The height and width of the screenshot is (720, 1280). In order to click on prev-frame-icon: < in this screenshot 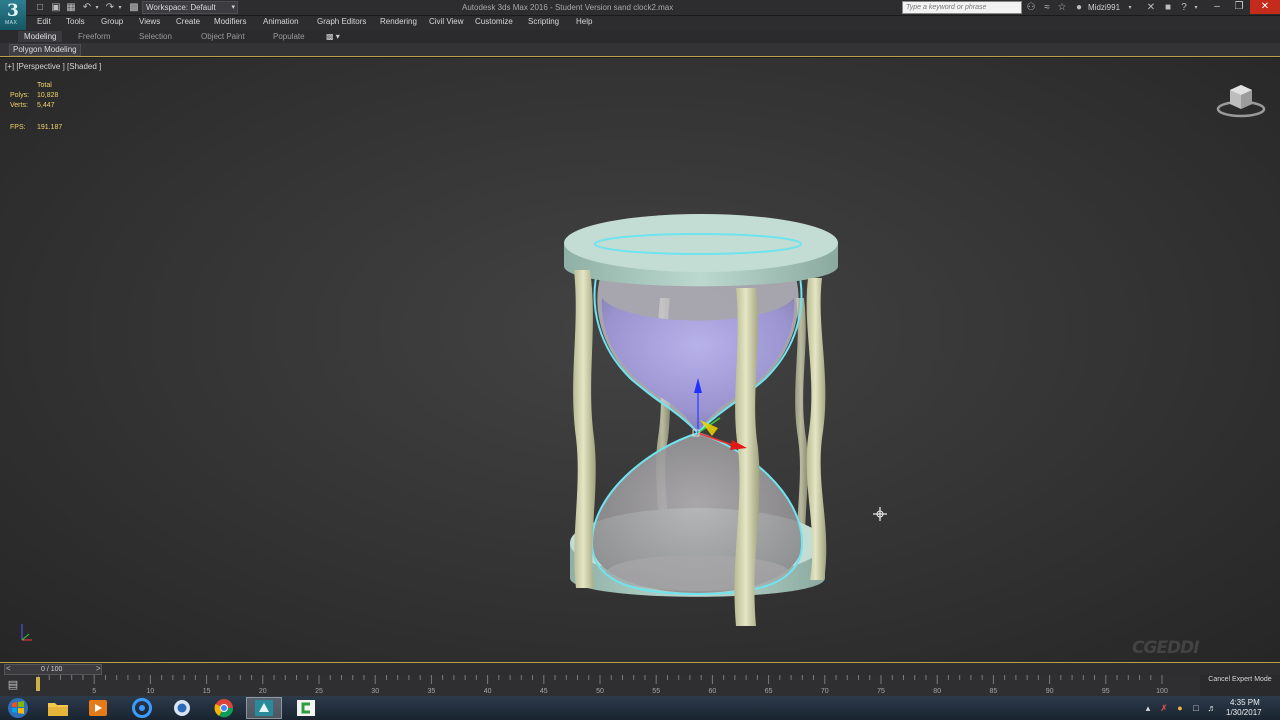, I will do `click(8, 668)`.